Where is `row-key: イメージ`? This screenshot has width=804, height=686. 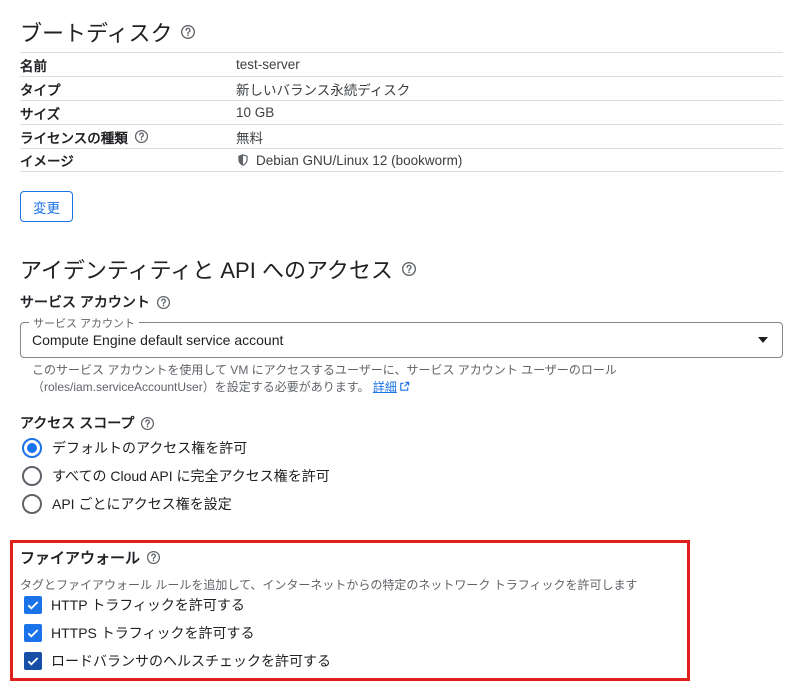 row-key: イメージ is located at coordinates (47, 161).